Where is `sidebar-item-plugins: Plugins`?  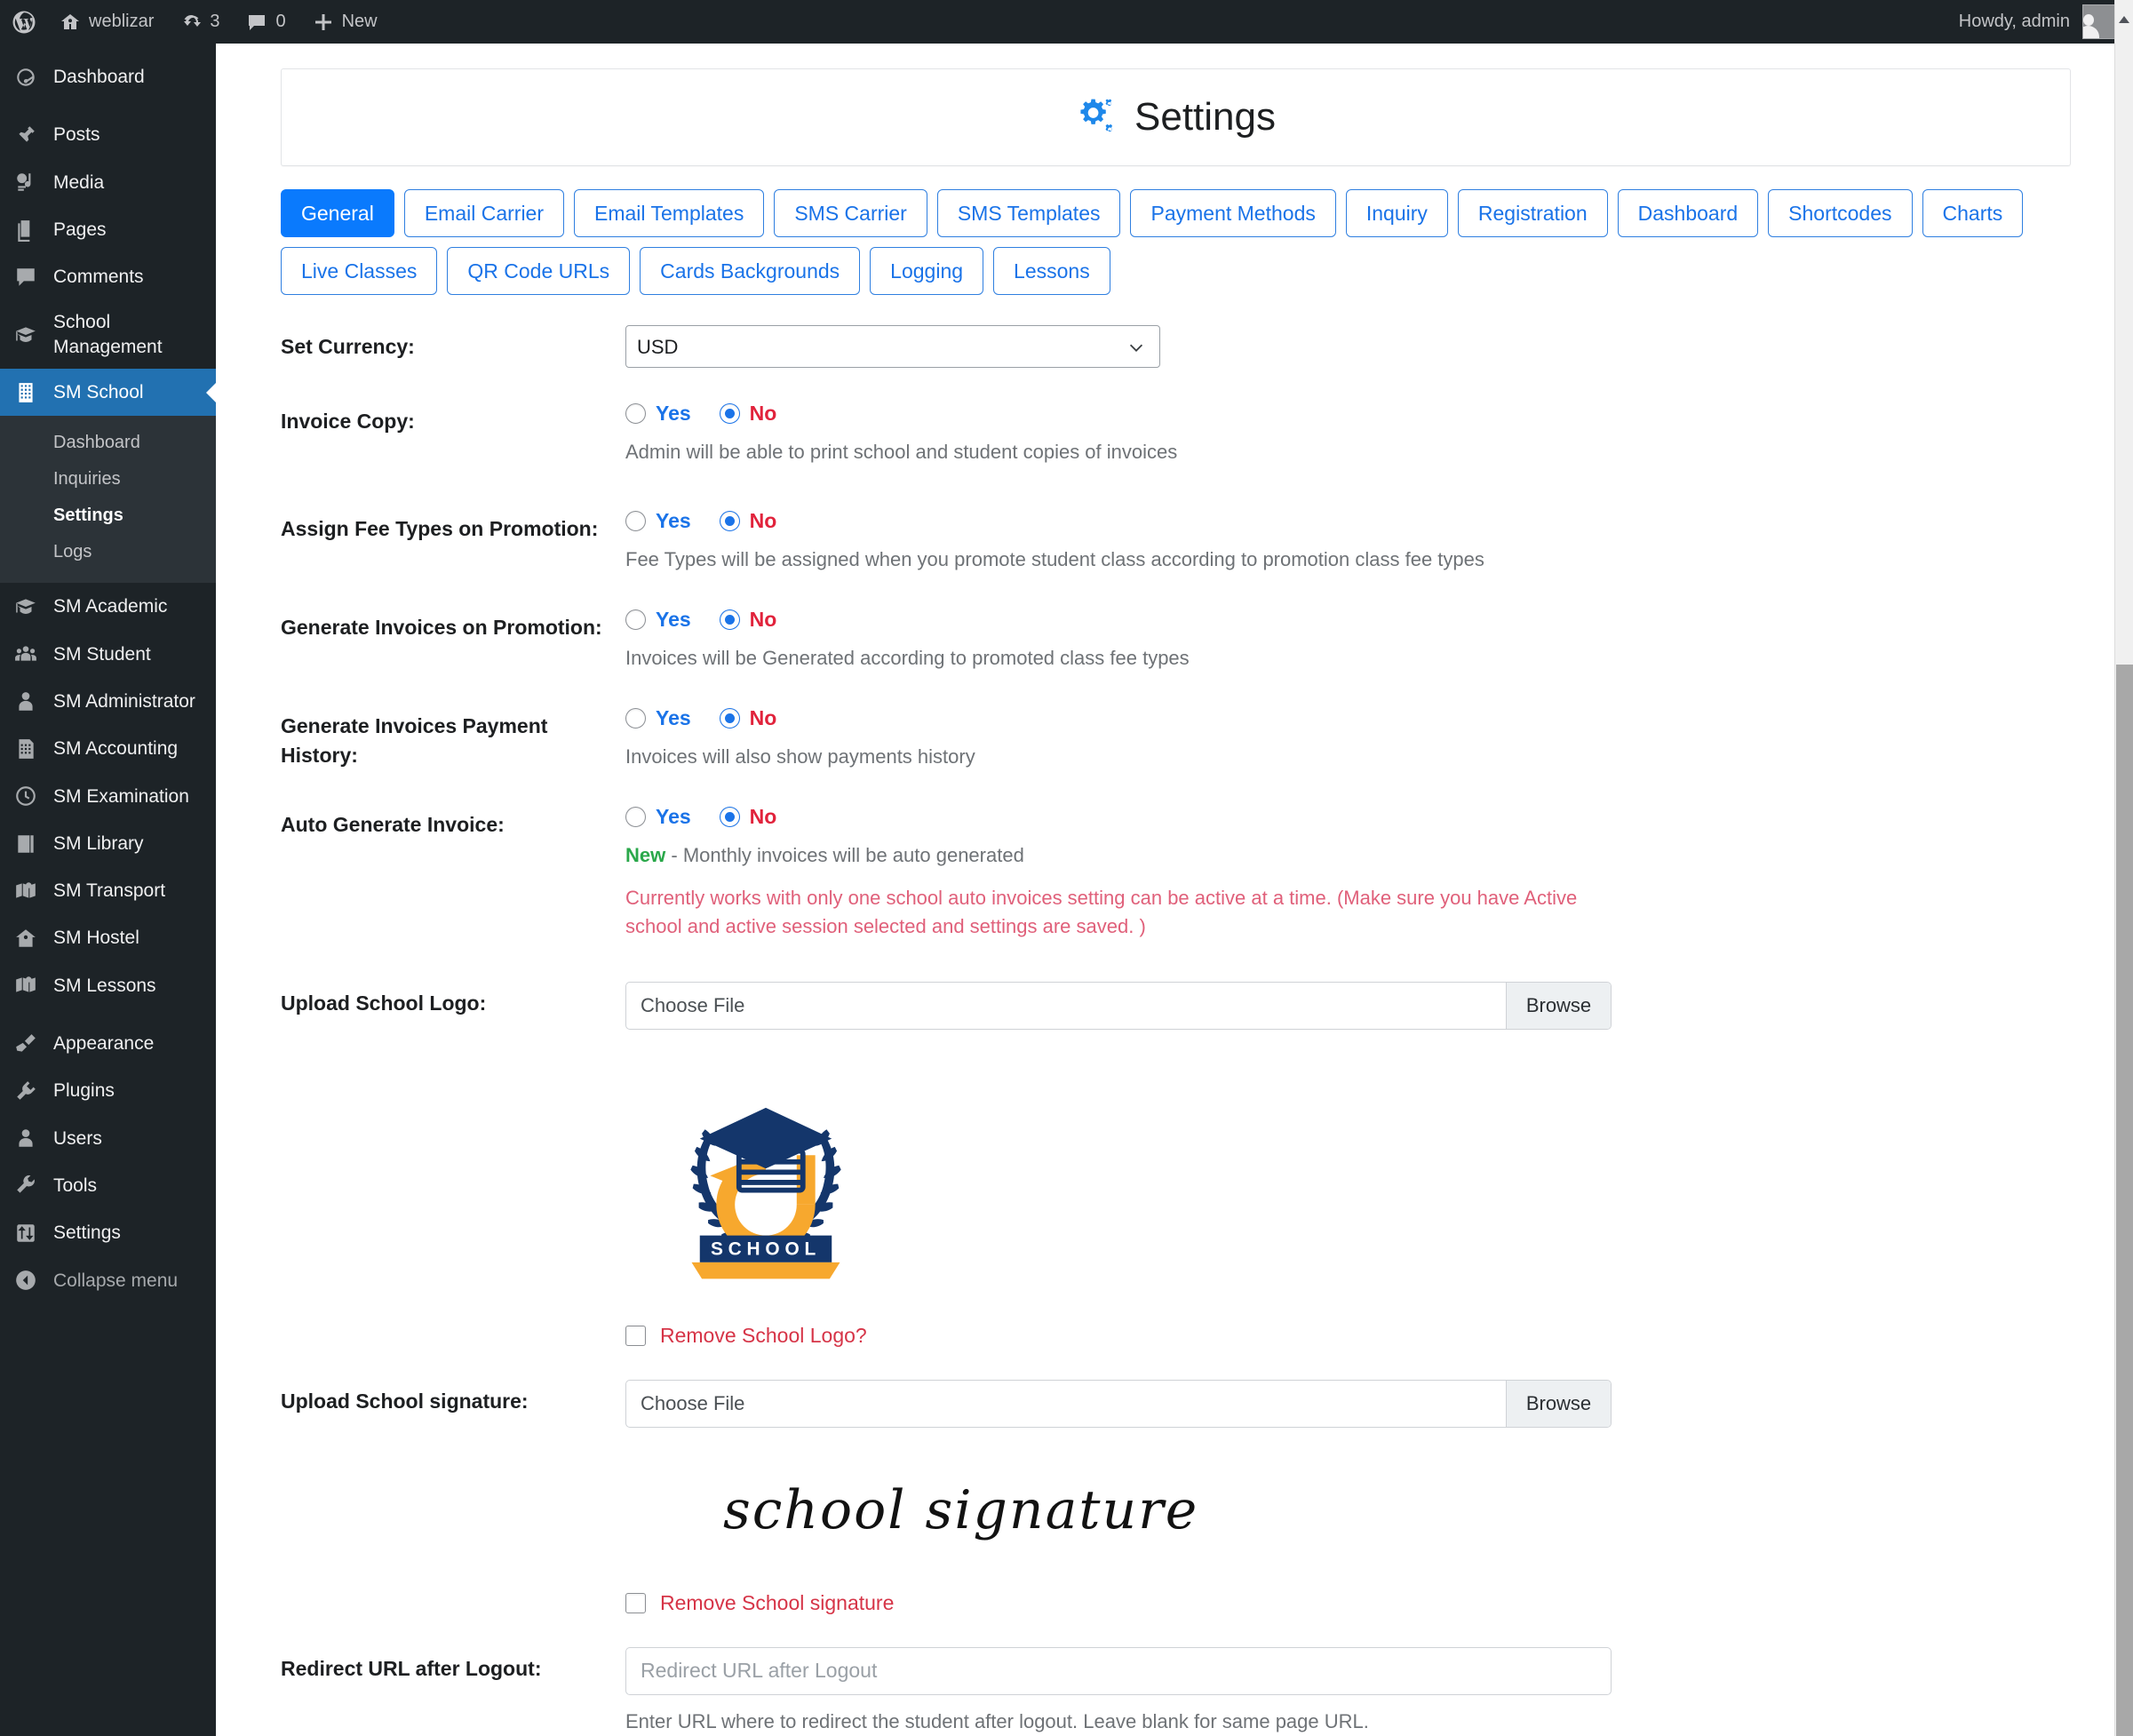 sidebar-item-plugins: Plugins is located at coordinates (108, 1090).